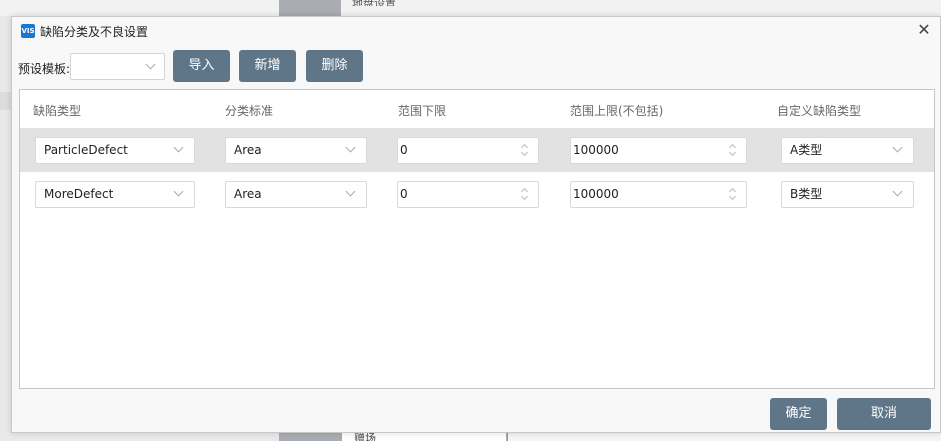  I want to click on column-header-upper-limit: 范围上限(不包括), so click(617, 111).